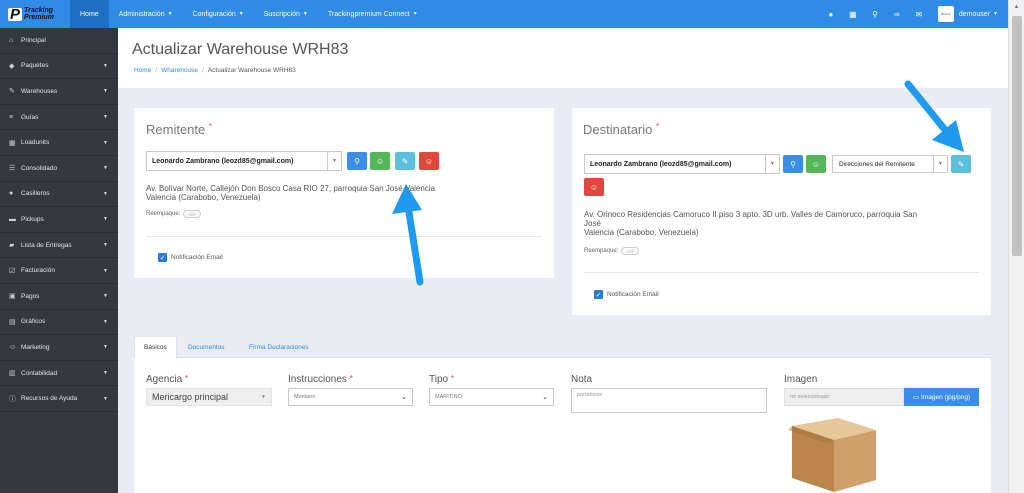 Image resolution: width=1024 pixels, height=493 pixels. Describe the element at coordinates (626, 294) in the screenshot. I see `destinatario-notification: ✓ Notificación Email` at that location.